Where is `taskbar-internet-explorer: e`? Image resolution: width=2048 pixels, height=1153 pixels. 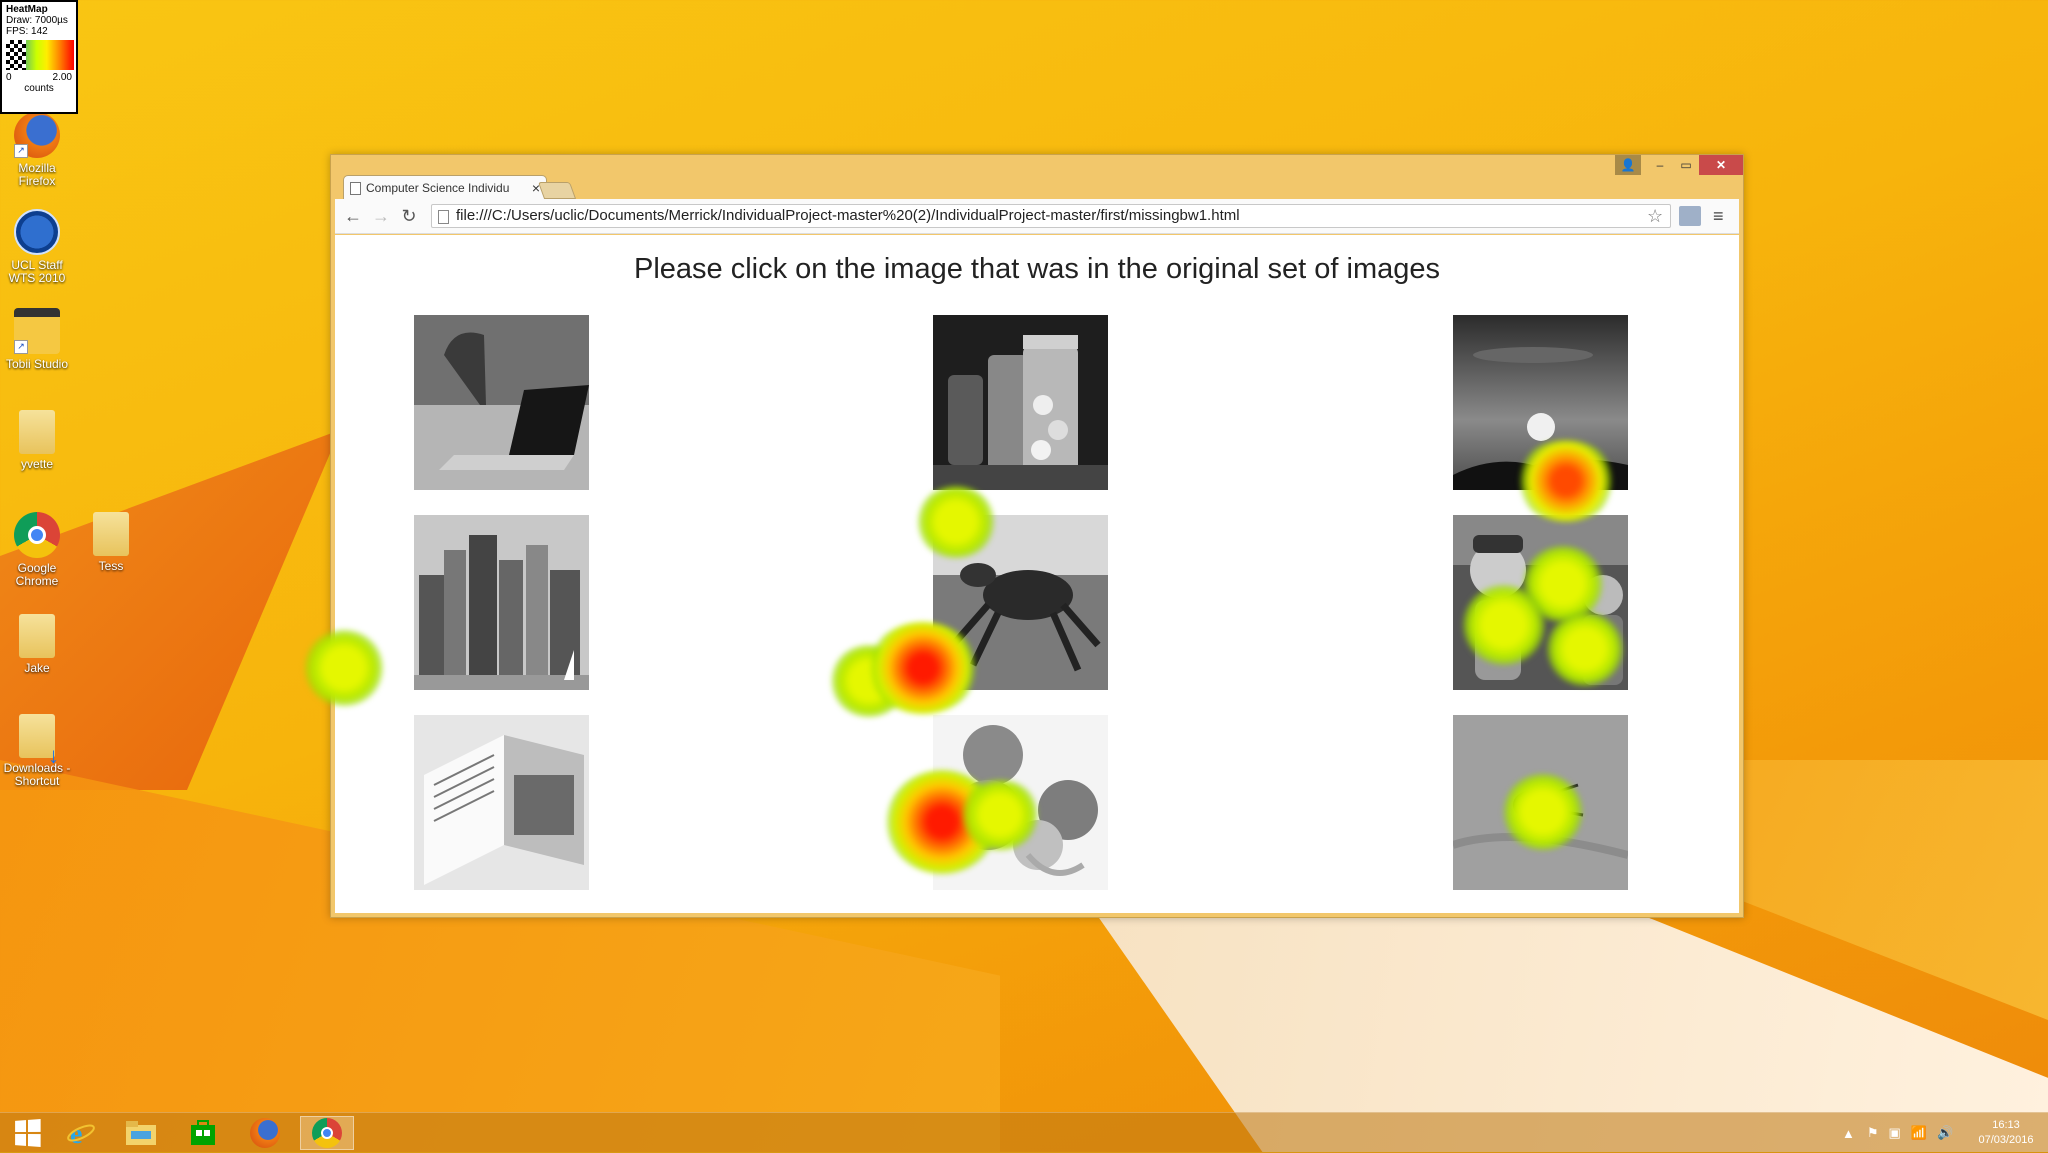
taskbar-internet-explorer: e is located at coordinates (81, 1133).